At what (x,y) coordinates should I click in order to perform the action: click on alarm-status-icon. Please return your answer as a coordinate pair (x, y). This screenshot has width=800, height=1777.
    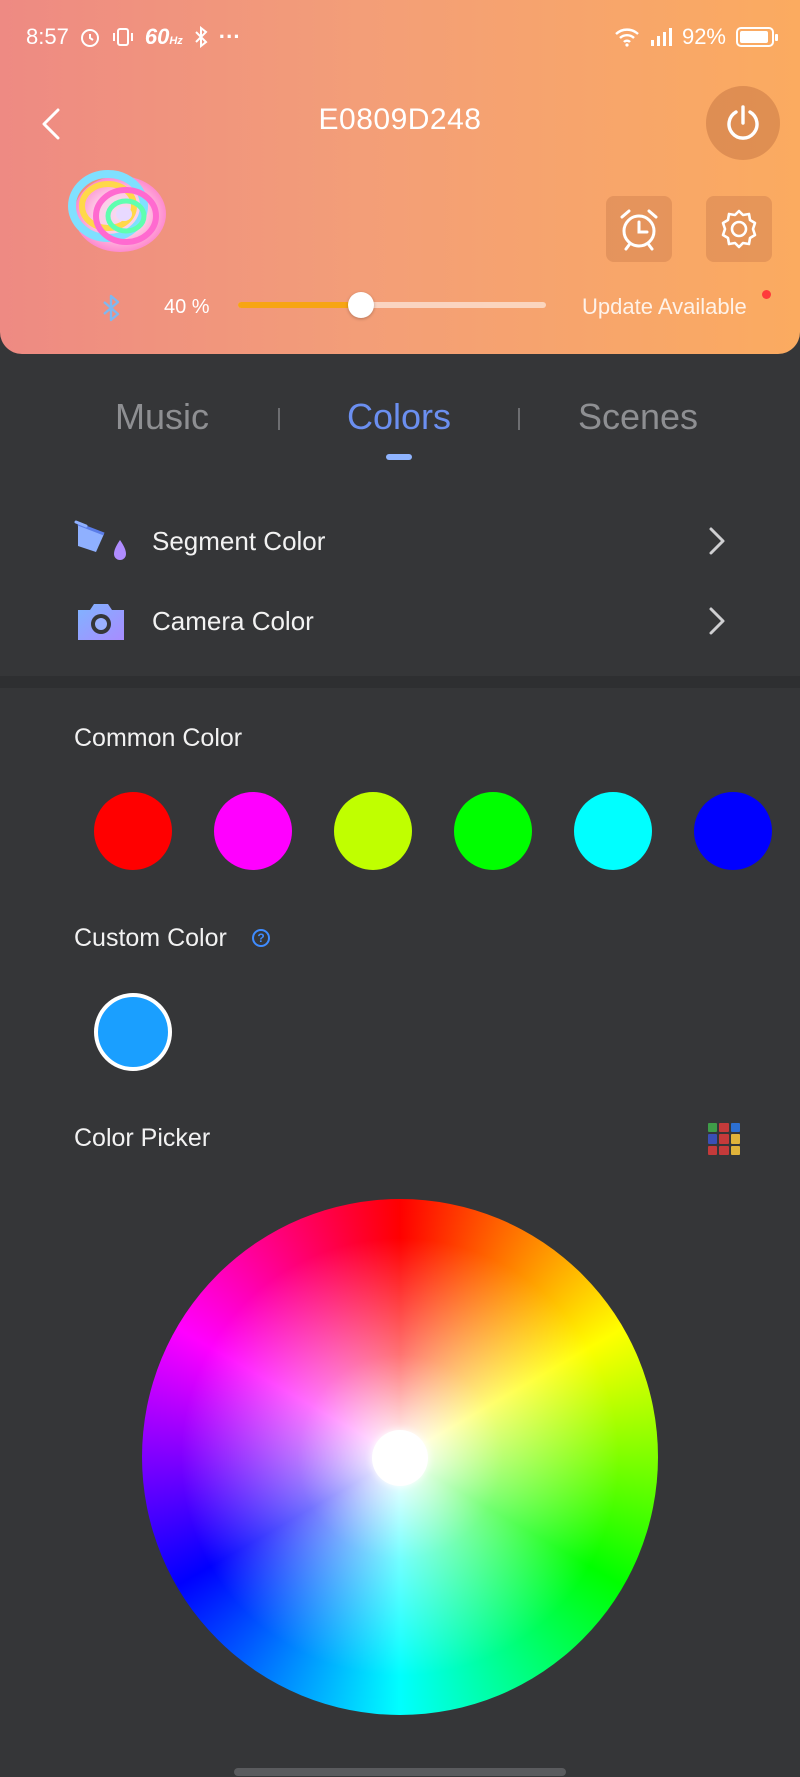
    Looking at the image, I should click on (89, 38).